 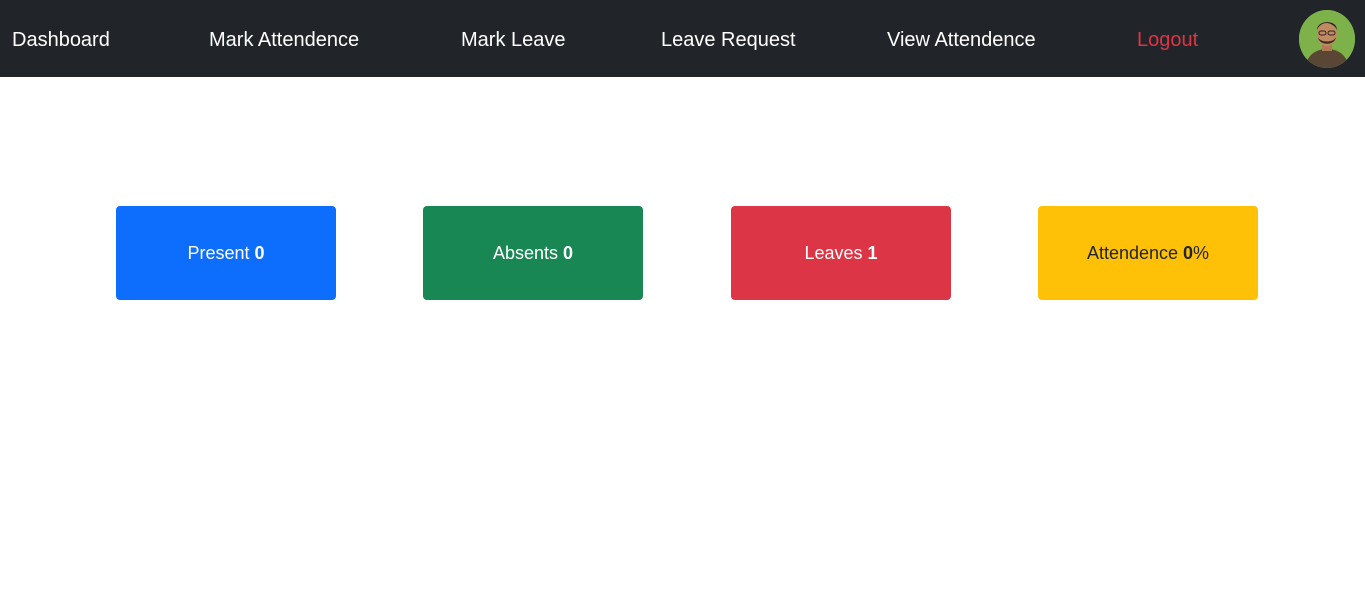 What do you see at coordinates (218, 252) in the screenshot?
I see `present-label: Present` at bounding box center [218, 252].